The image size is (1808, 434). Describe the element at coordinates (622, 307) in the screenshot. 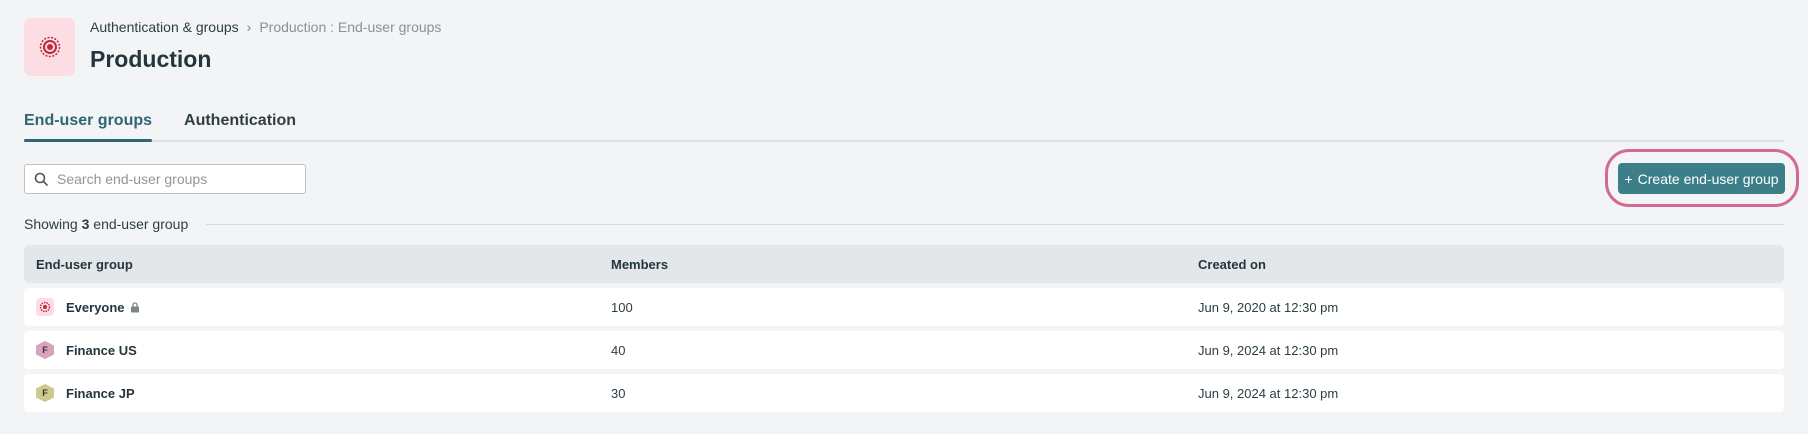

I see `members-cell: 100` at that location.